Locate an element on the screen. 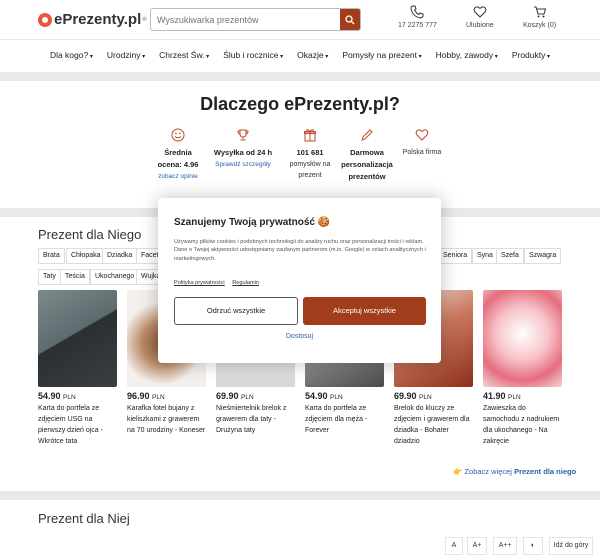 The width and height of the screenshot is (600, 560). logo-icon is located at coordinates (45, 19).